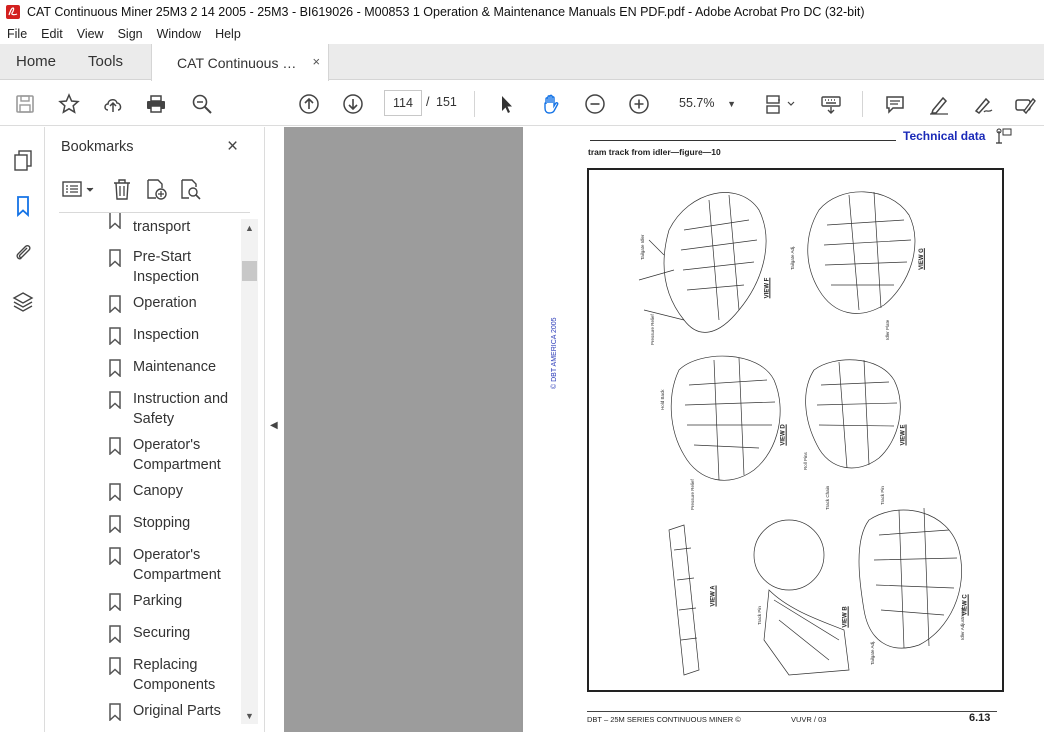 The height and width of the screenshot is (732, 1044). What do you see at coordinates (97, 147) in the screenshot?
I see `panel-title: Bookmarks` at bounding box center [97, 147].